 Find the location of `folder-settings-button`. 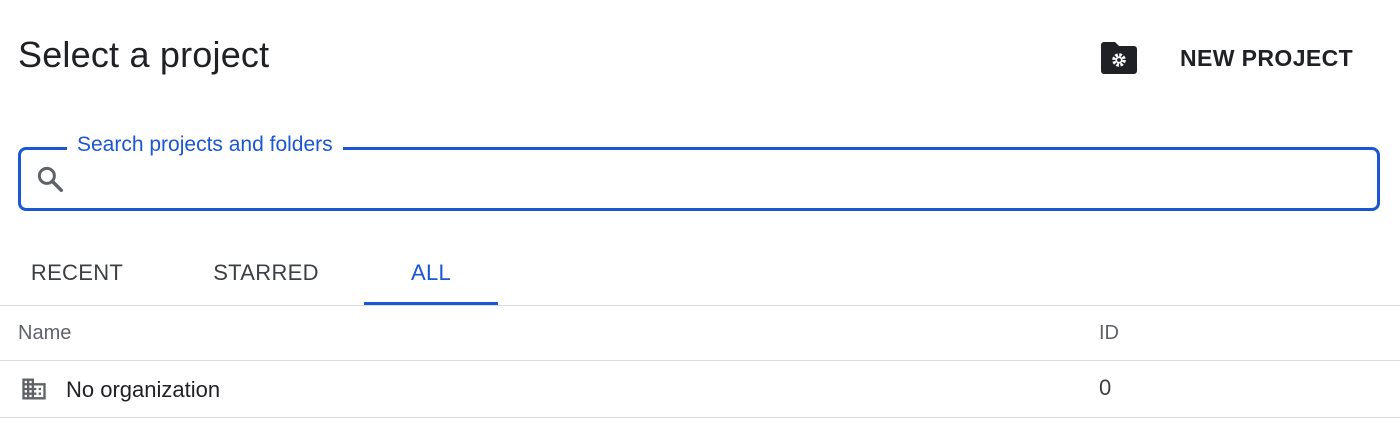

folder-settings-button is located at coordinates (1119, 58).